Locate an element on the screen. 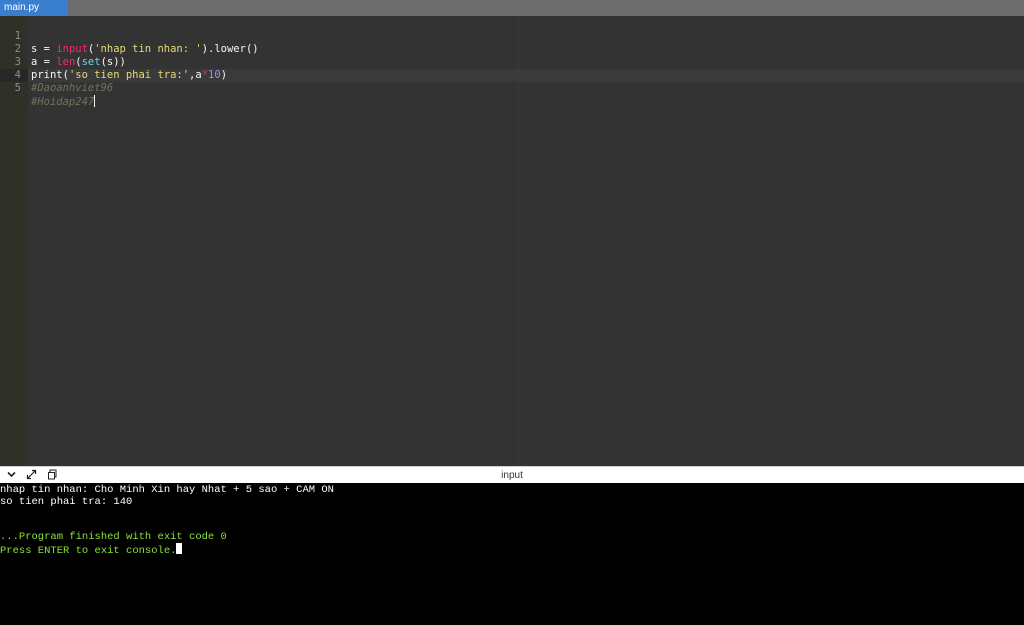  code-token: (s)) is located at coordinates (113, 62).